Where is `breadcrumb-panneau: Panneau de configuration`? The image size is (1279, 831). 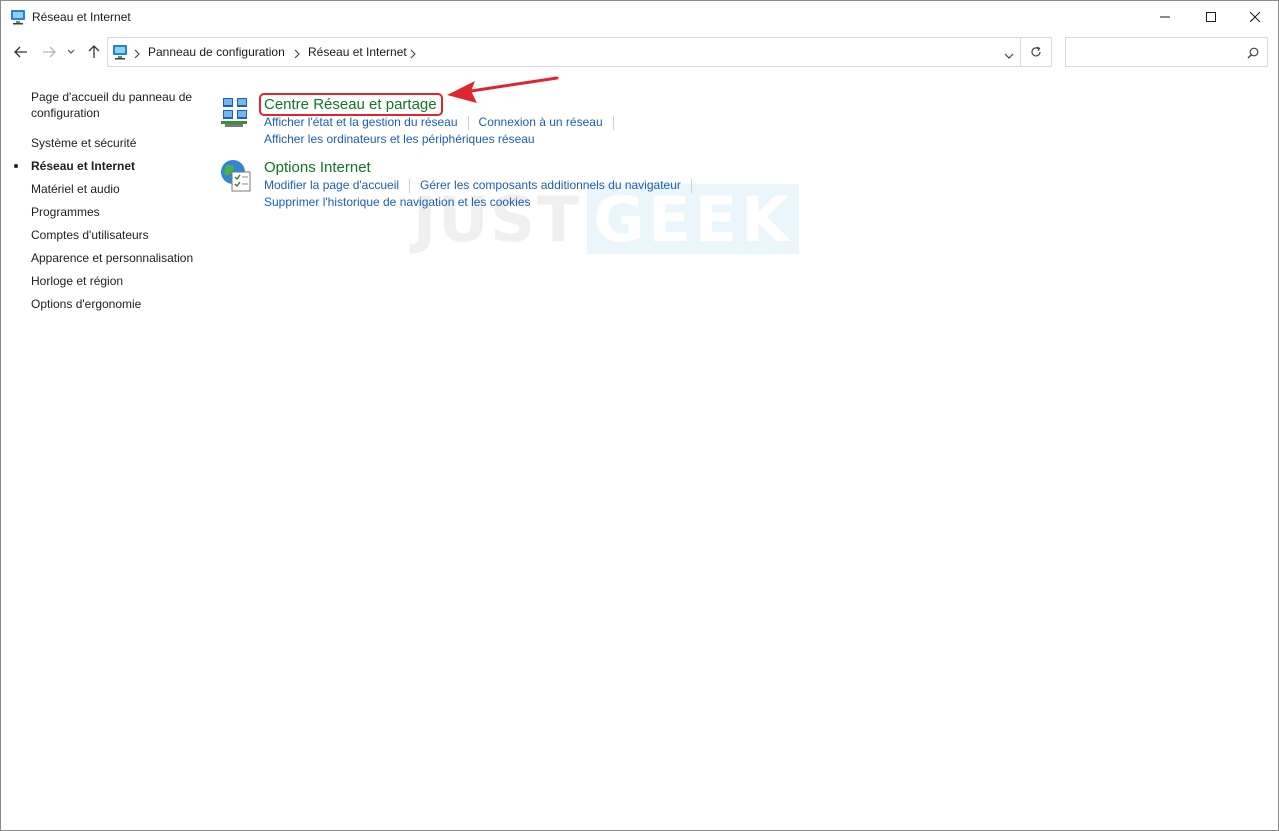
breadcrumb-panneau: Panneau de configuration is located at coordinates (216, 52).